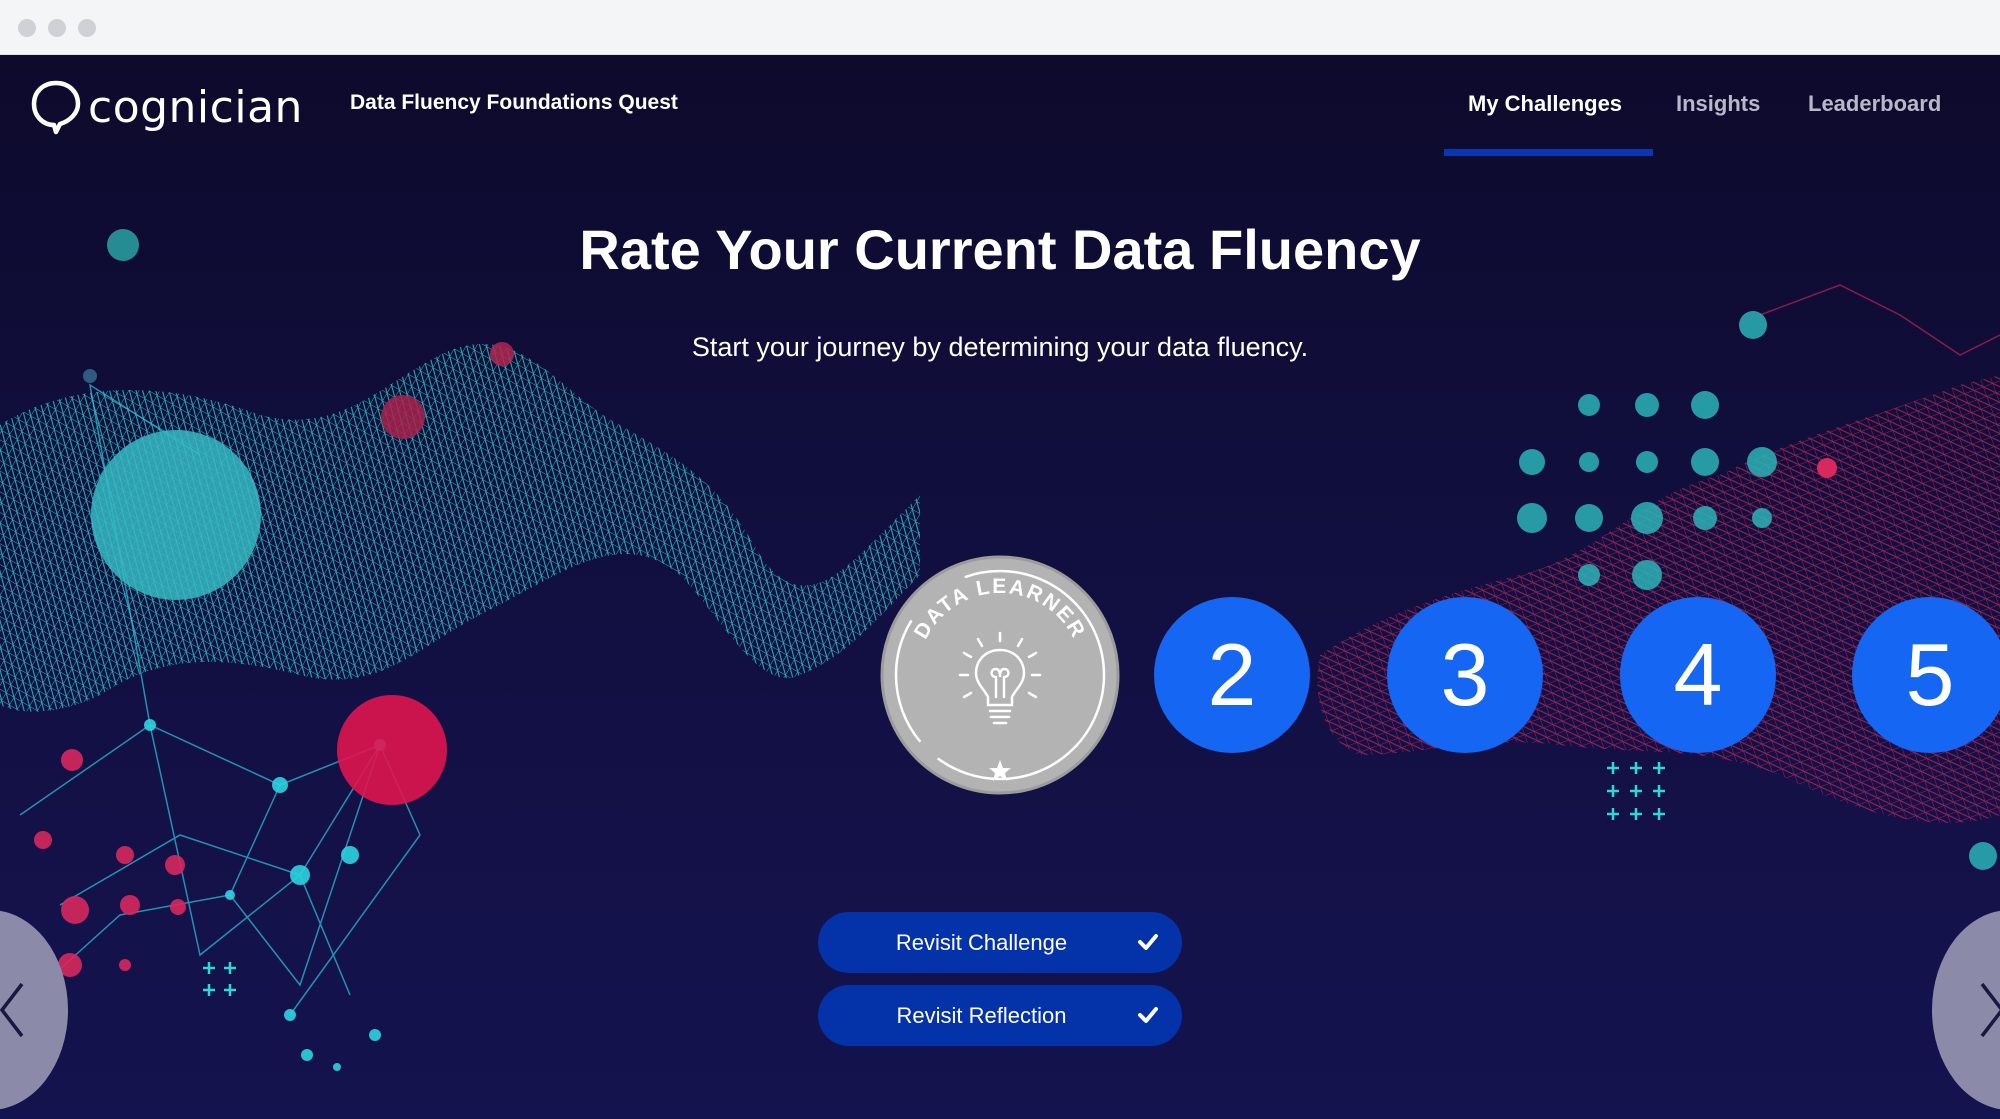  What do you see at coordinates (1698, 675) in the screenshot?
I see `level-4-button: 4` at bounding box center [1698, 675].